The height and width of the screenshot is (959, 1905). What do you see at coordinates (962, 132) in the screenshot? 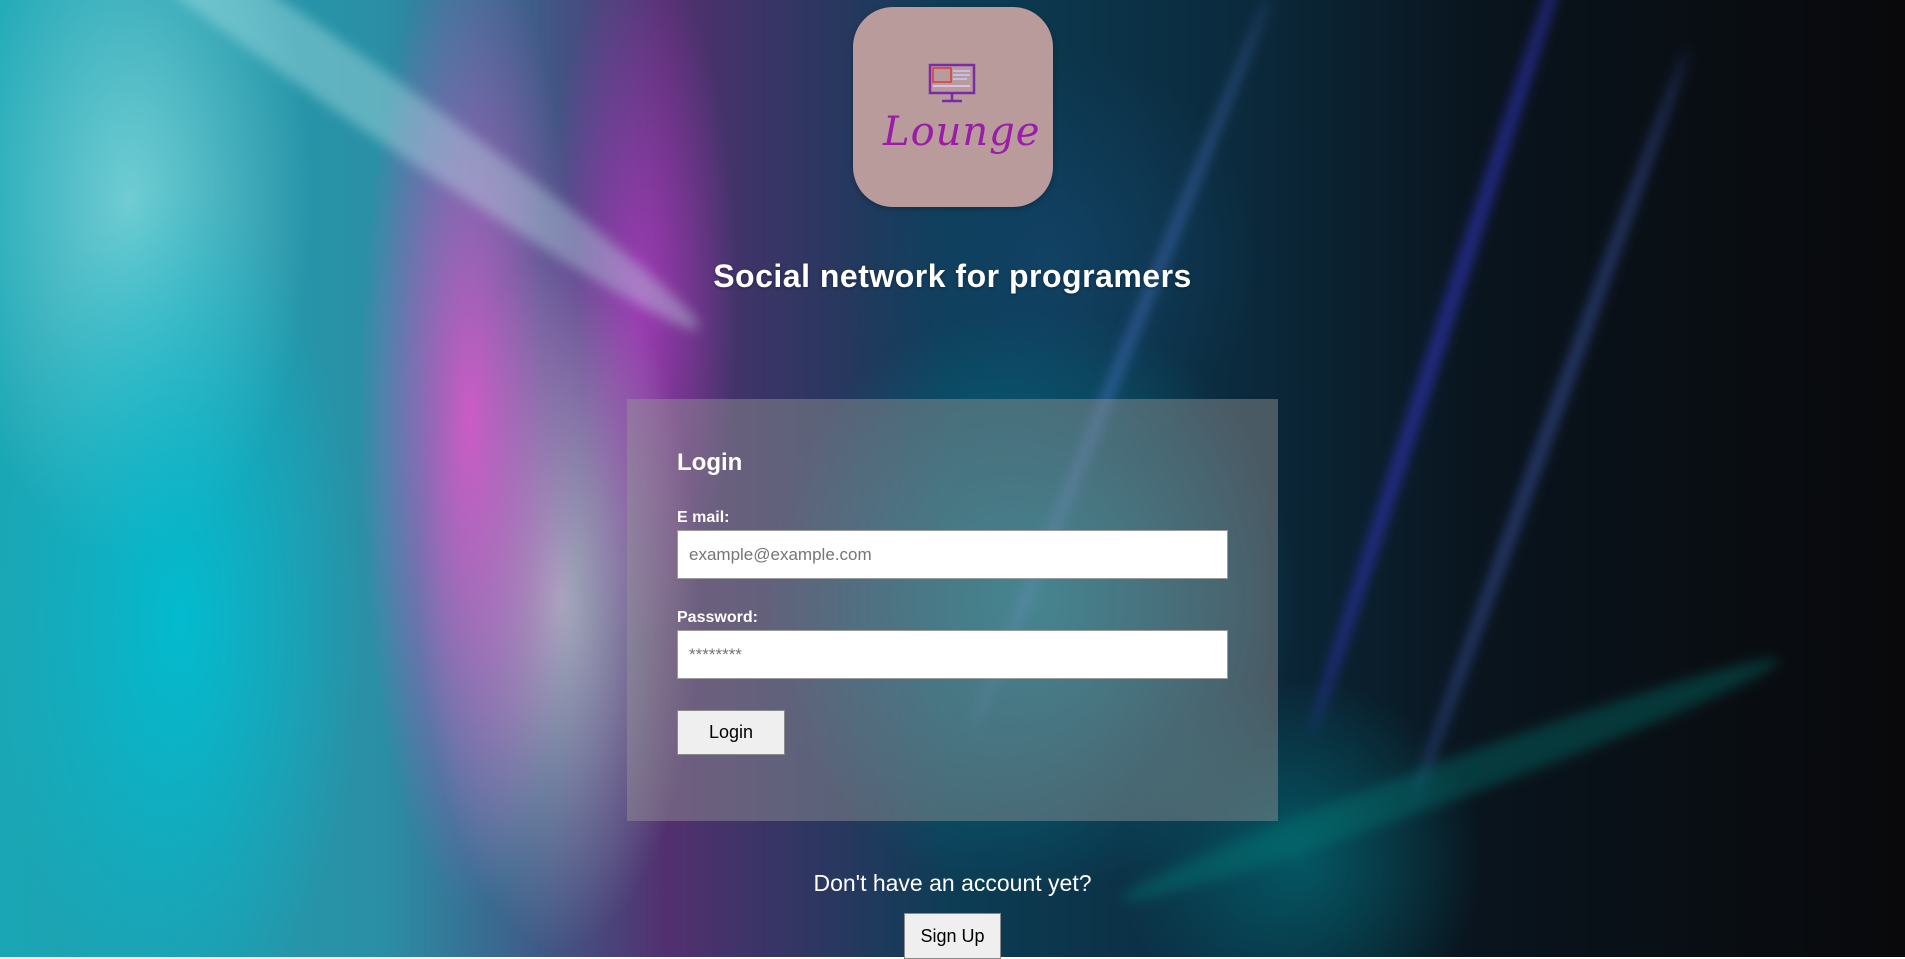
I see `logo-text: Lounge` at bounding box center [962, 132].